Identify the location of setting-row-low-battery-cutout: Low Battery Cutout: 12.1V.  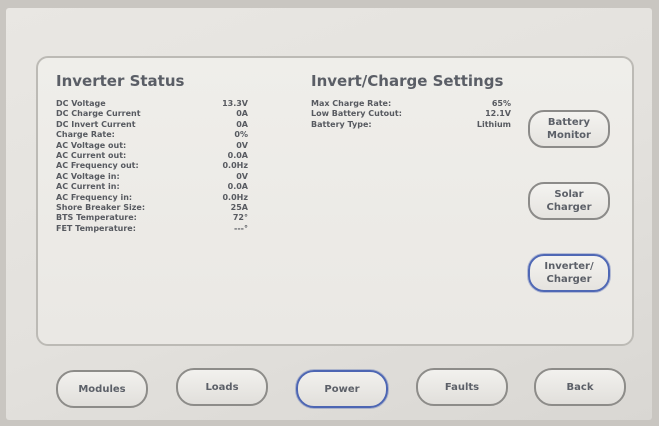
(411, 114).